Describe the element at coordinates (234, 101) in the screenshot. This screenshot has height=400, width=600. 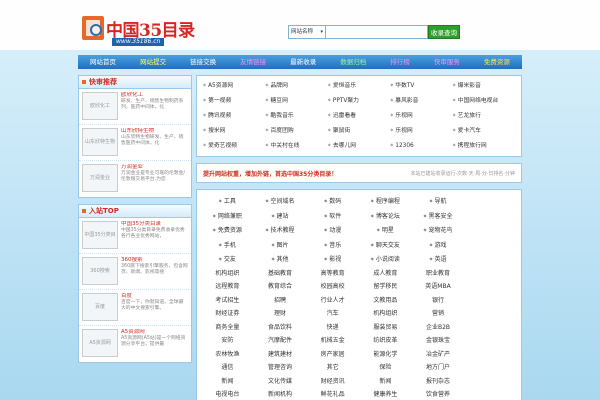
I see `featured-link: 第一视频` at that location.